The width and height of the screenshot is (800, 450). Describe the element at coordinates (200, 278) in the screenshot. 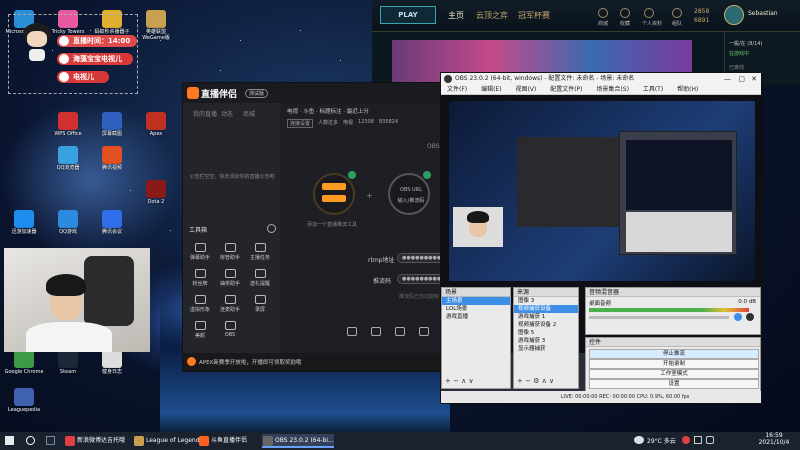

I see `tool-item: 粉丝牌` at that location.